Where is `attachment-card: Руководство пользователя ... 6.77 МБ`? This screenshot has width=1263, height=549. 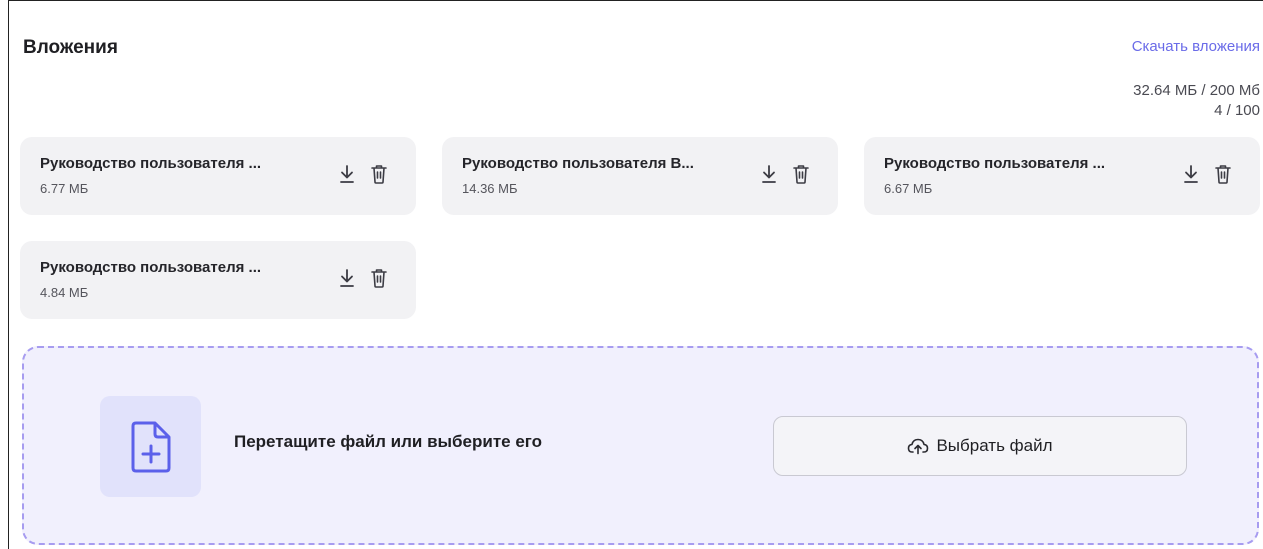 attachment-card: Руководство пользователя ... 6.77 МБ is located at coordinates (218, 176).